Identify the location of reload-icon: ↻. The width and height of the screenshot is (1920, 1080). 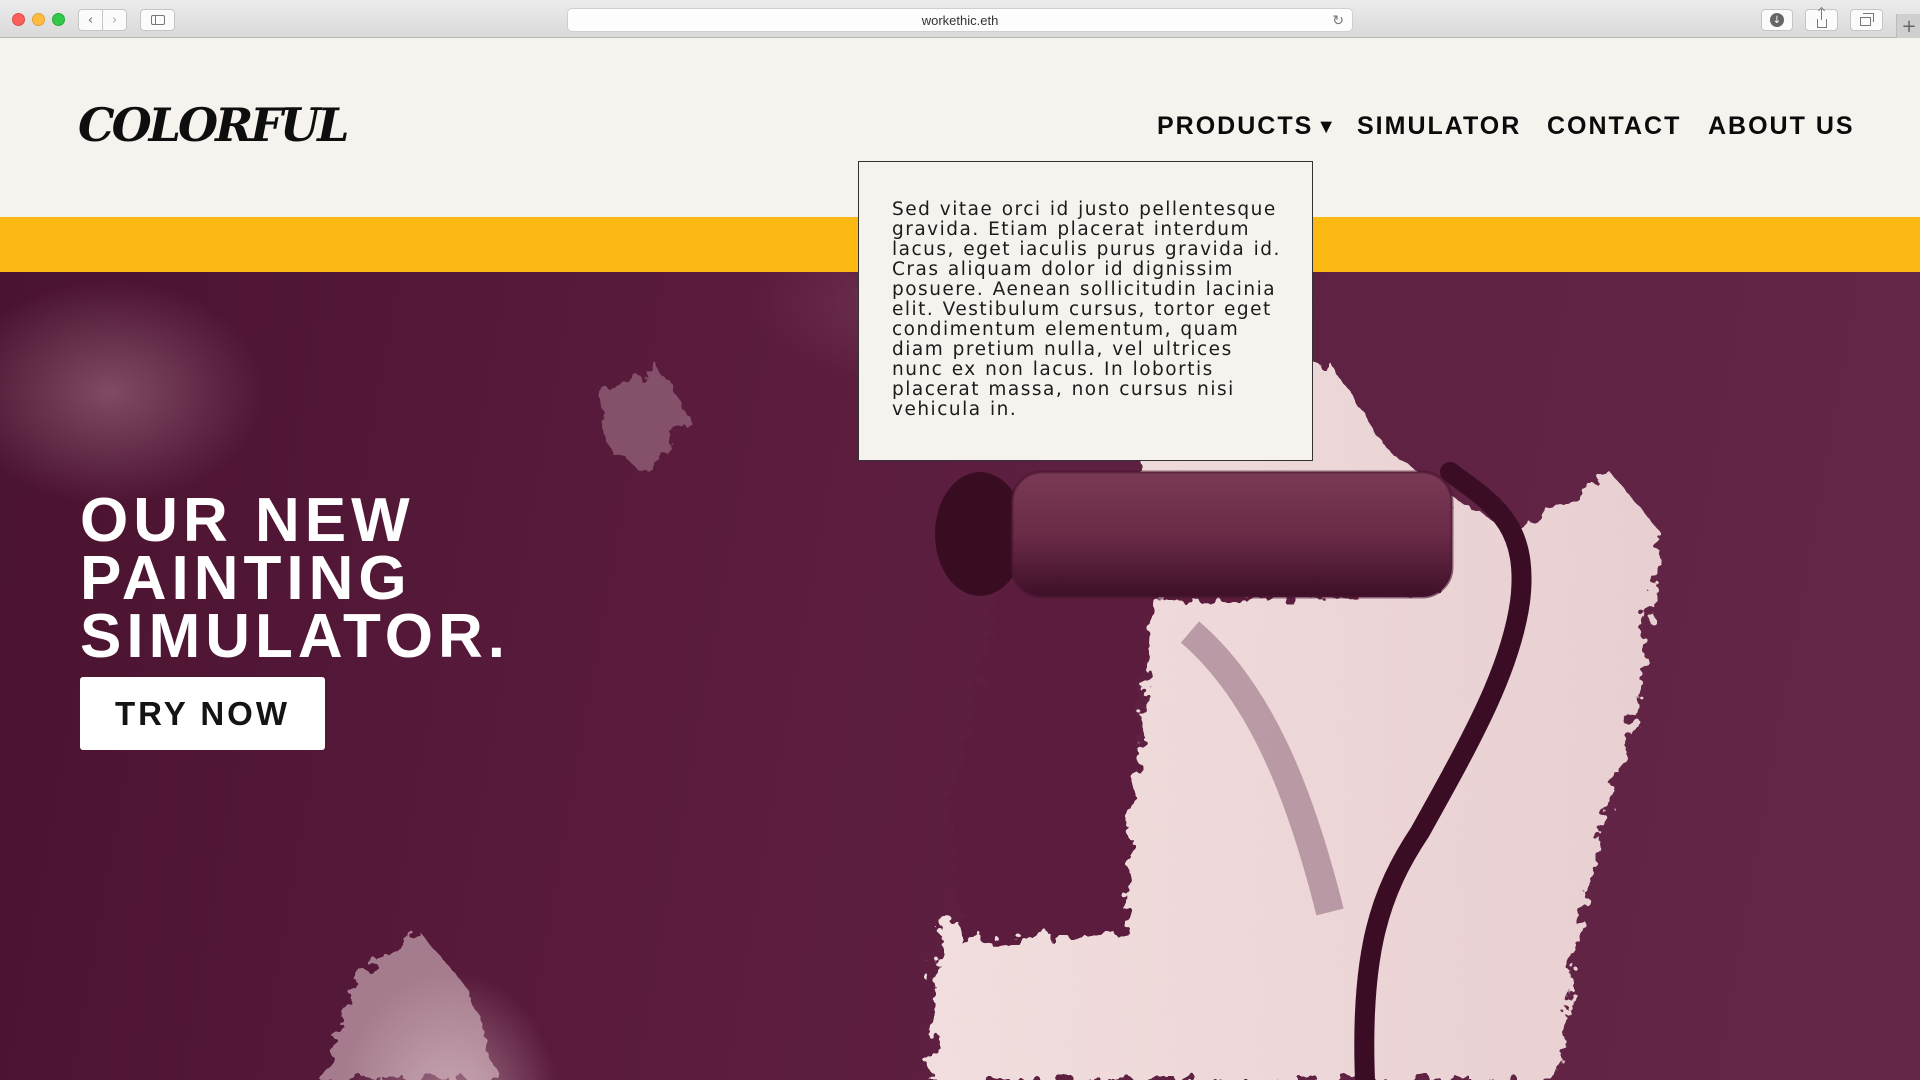
(1338, 20).